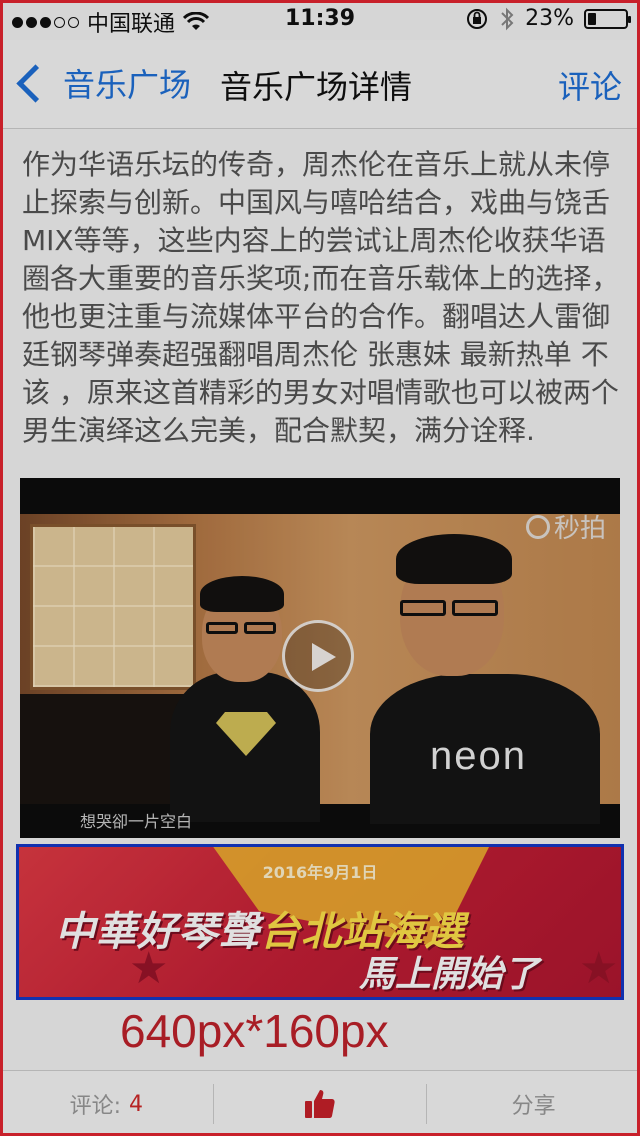 This screenshot has height=1136, width=640. What do you see at coordinates (449, 974) in the screenshot?
I see `banner-subheadline: 馬上開始了` at bounding box center [449, 974].